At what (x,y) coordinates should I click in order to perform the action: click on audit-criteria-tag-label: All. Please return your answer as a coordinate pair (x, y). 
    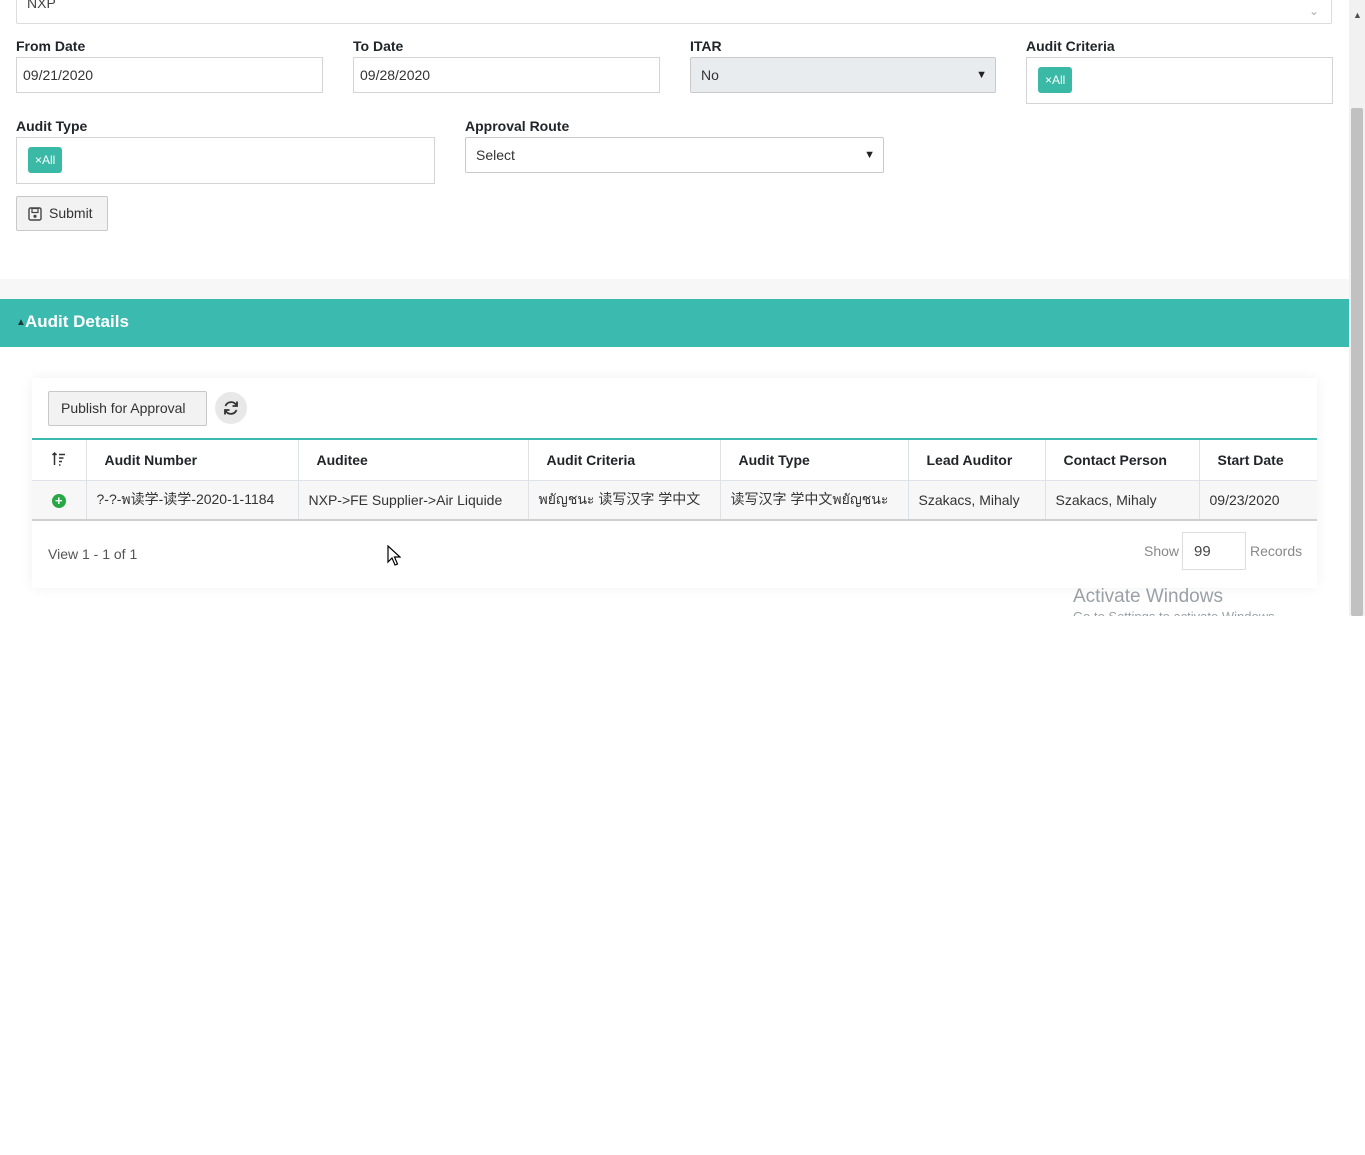
    Looking at the image, I should click on (1059, 80).